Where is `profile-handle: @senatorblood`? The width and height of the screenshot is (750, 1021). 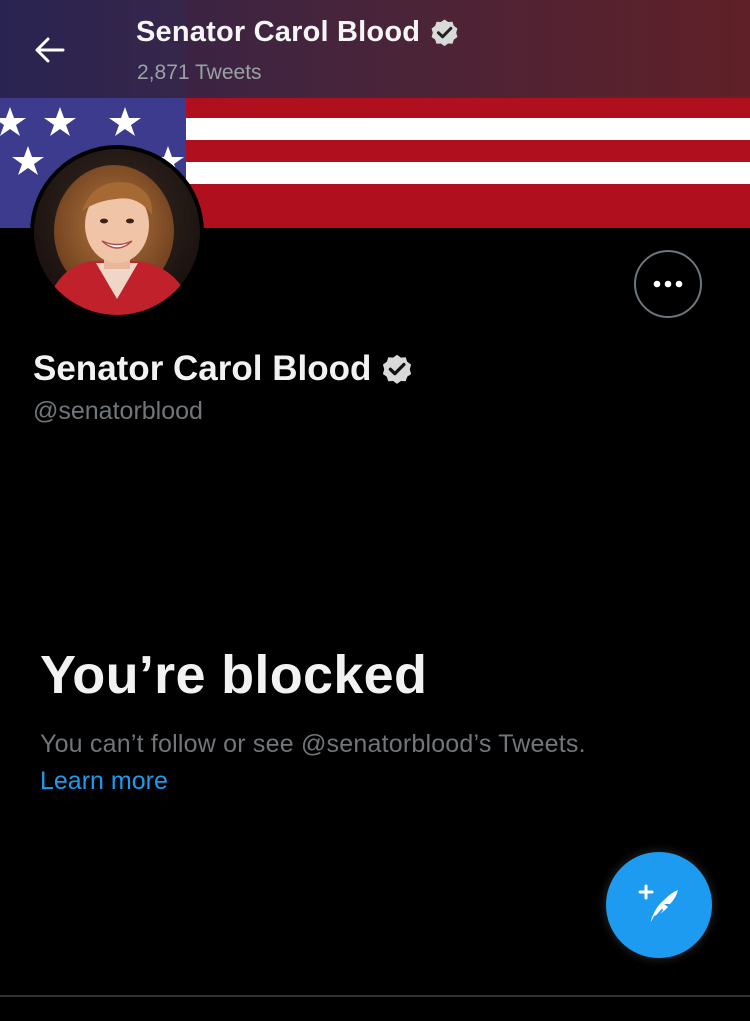 profile-handle: @senatorblood is located at coordinates (118, 411).